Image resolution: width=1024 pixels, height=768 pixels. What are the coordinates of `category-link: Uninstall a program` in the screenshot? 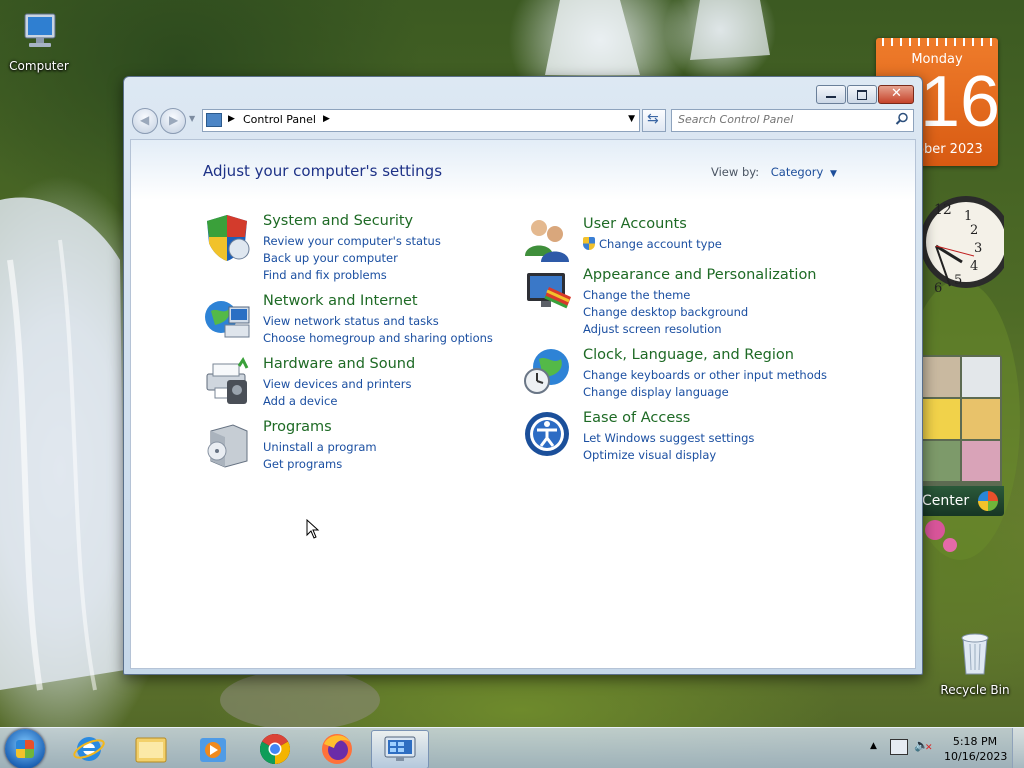 It's located at (320, 447).